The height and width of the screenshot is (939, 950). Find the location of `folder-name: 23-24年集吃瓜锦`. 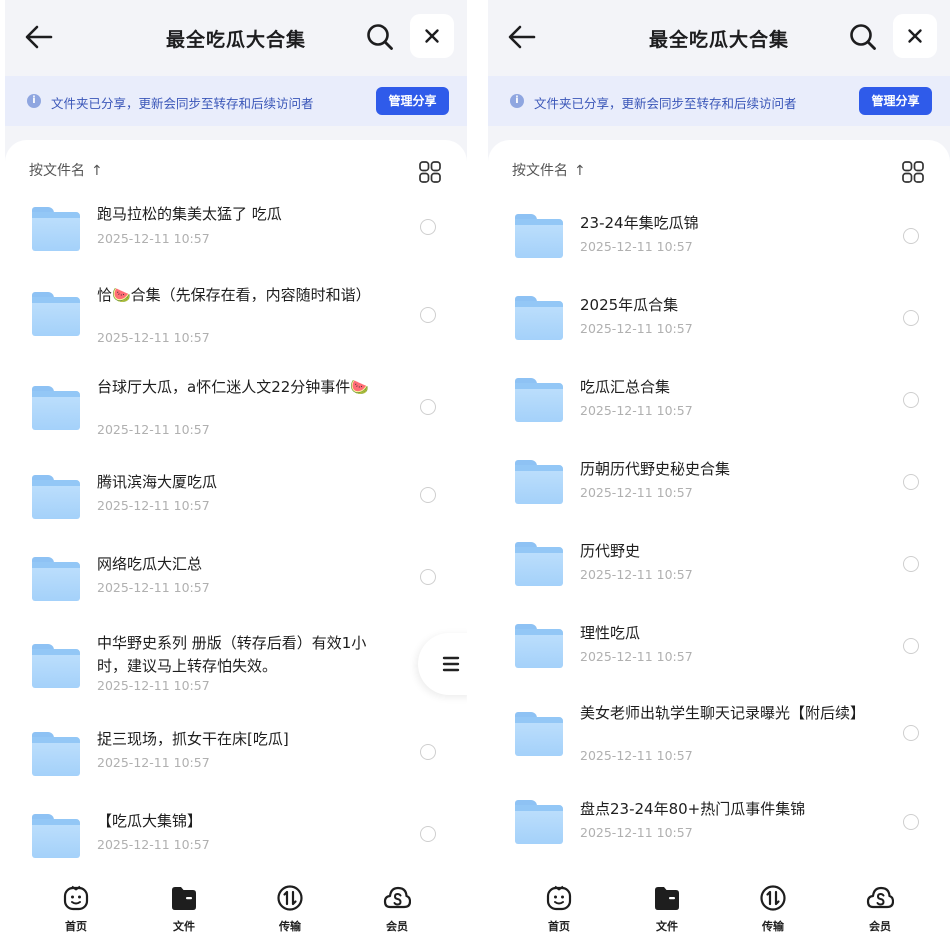

folder-name: 23-24年集吃瓜锦 is located at coordinates (639, 223).